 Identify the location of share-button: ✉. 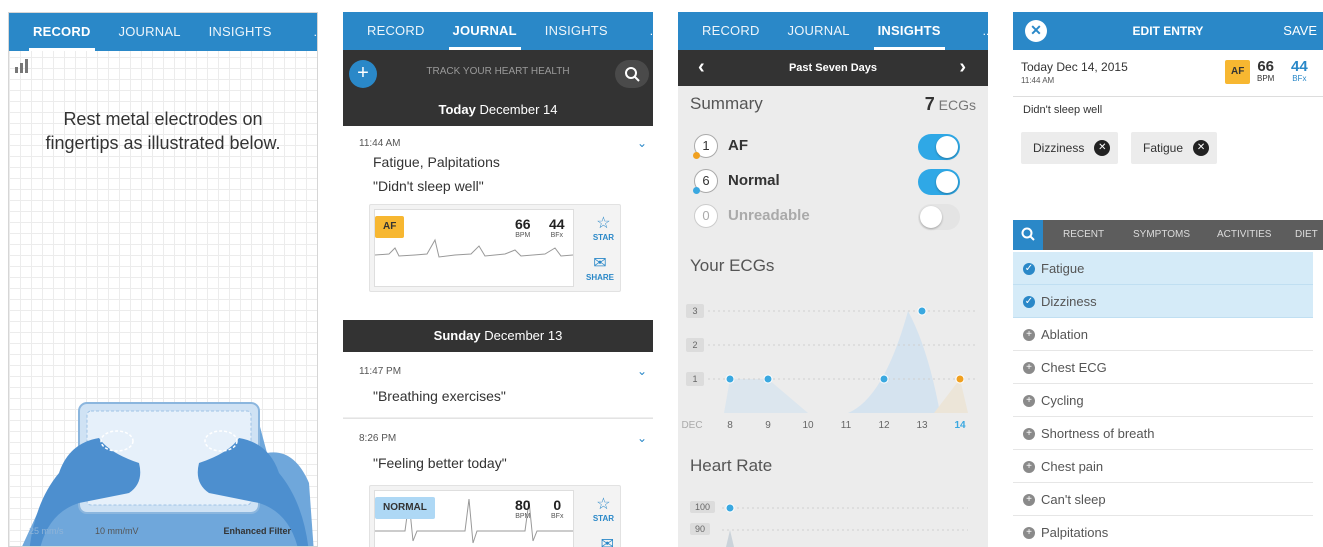
(607, 540).